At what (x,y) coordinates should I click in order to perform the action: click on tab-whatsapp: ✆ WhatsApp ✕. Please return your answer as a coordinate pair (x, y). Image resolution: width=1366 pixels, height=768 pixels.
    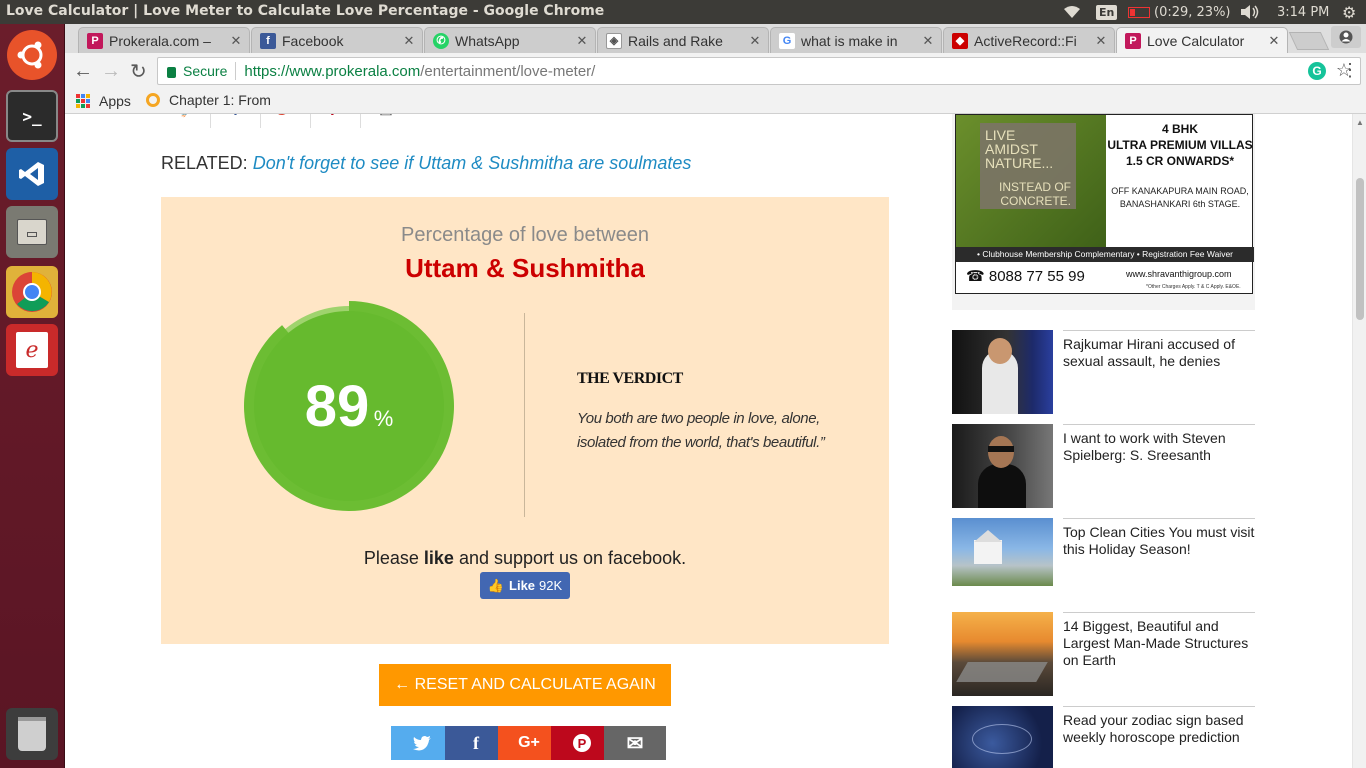
    Looking at the image, I should click on (510, 40).